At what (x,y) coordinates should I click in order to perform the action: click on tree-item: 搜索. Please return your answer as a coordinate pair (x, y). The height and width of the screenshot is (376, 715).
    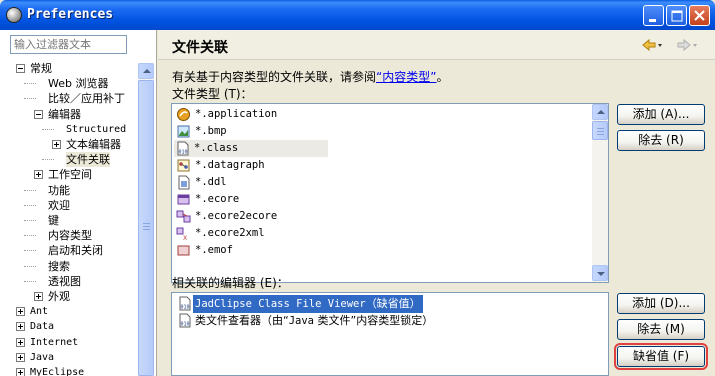
    Looking at the image, I should click on (77, 266).